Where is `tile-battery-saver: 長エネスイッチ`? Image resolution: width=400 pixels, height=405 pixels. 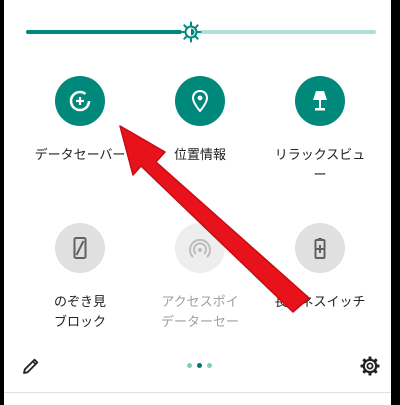
tile-battery-saver: 長エネスイッチ is located at coordinates (320, 268).